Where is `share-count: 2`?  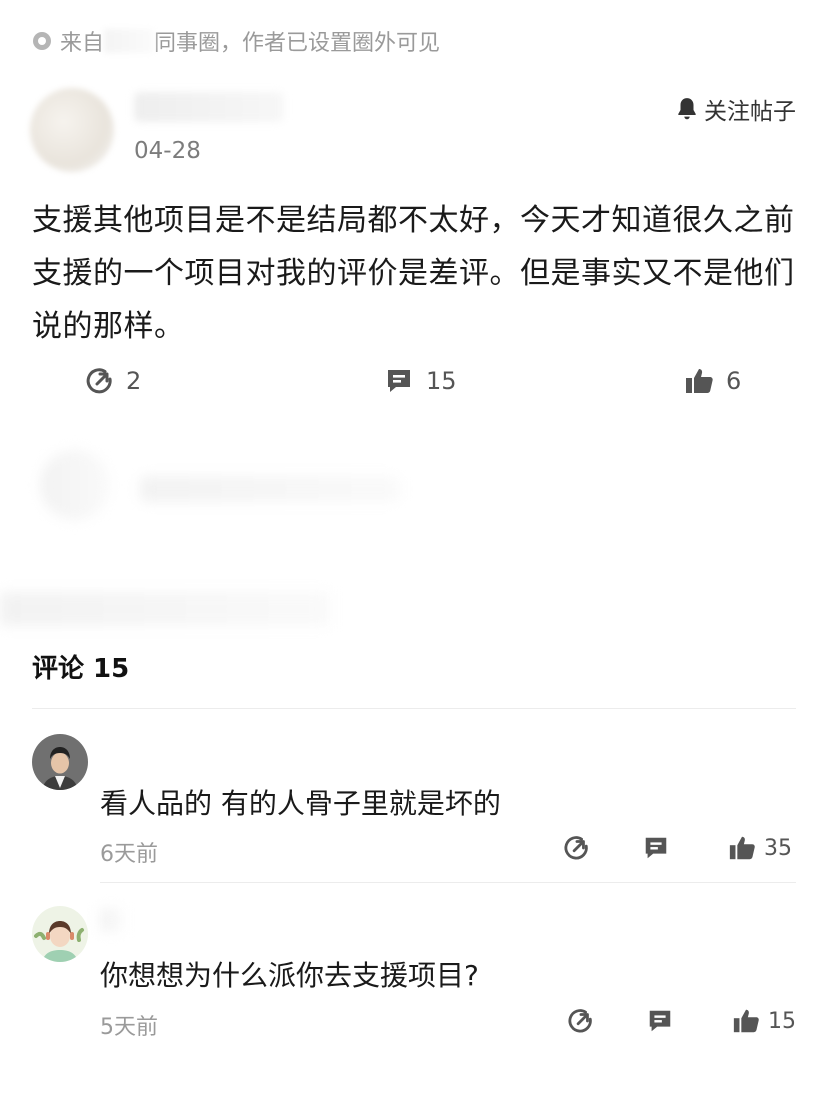
share-count: 2 is located at coordinates (134, 381).